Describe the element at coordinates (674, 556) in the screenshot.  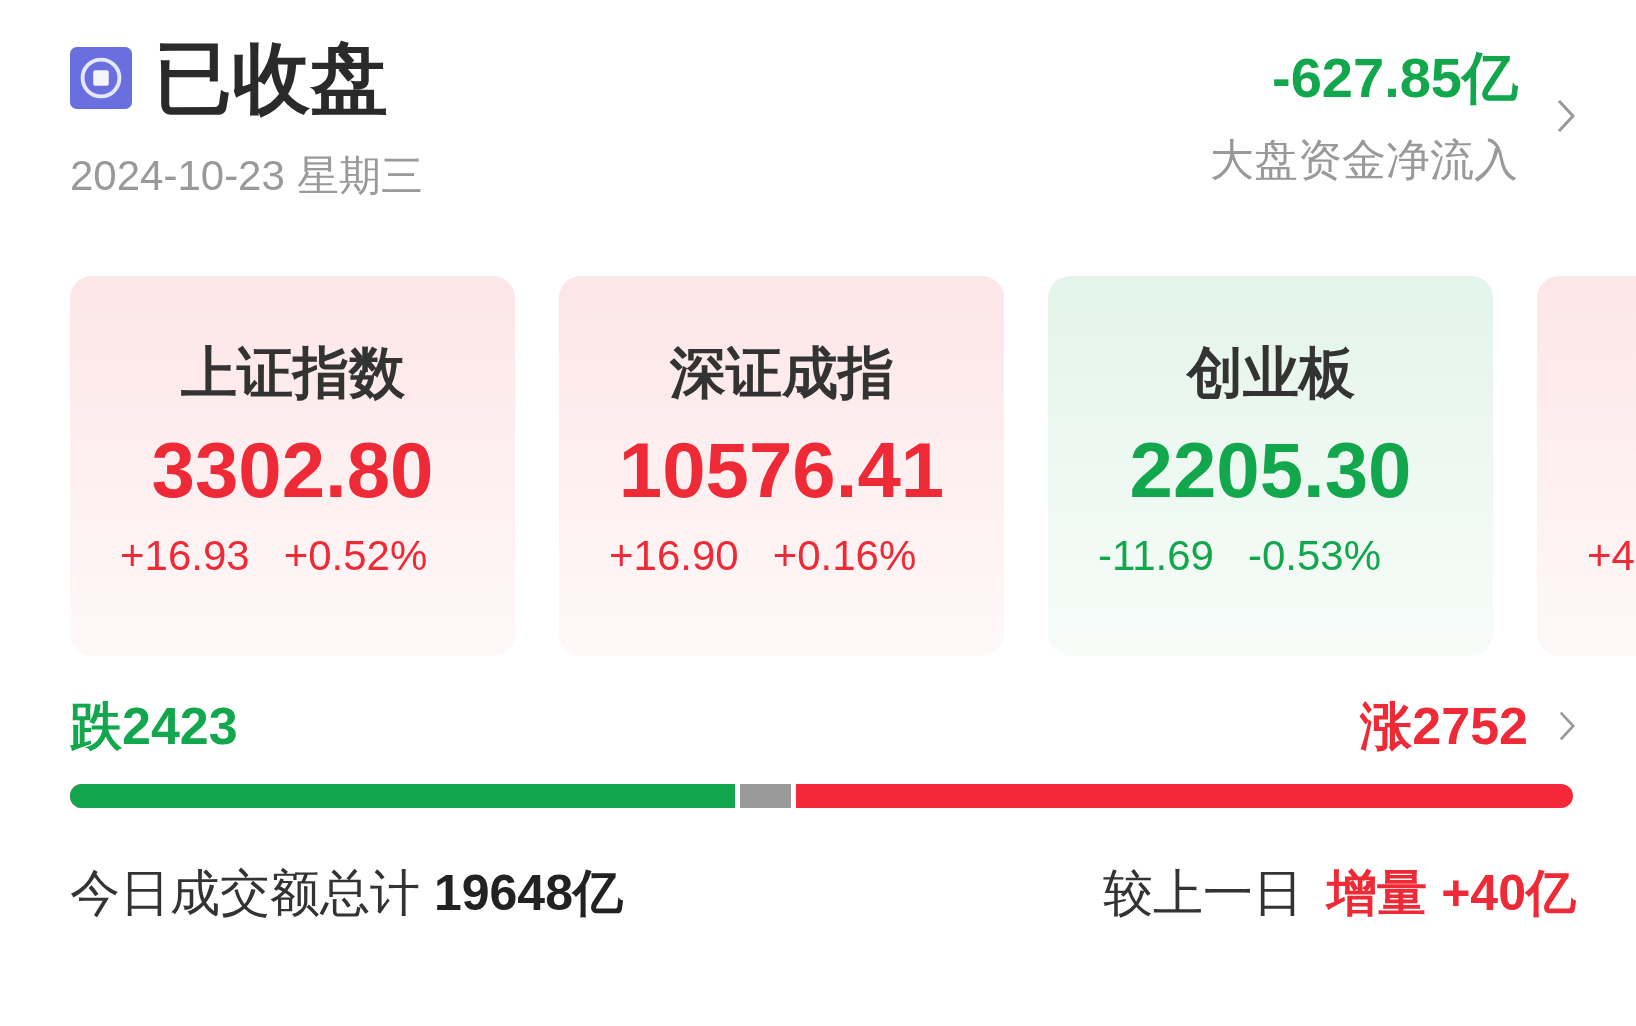
I see `index-change: +16.90` at that location.